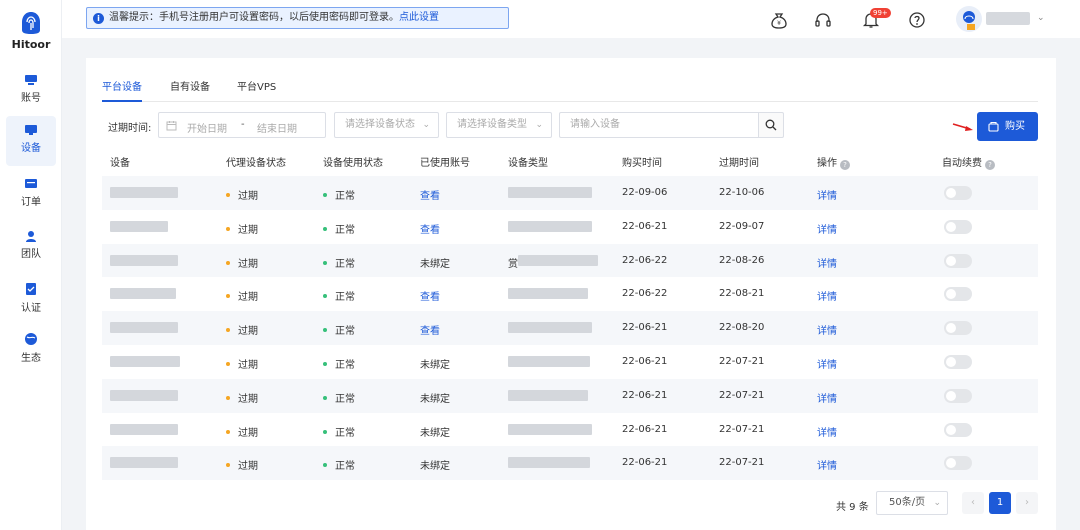 The height and width of the screenshot is (530, 1080). I want to click on sidebar-item-ecosystem: 生态, so click(31, 349).